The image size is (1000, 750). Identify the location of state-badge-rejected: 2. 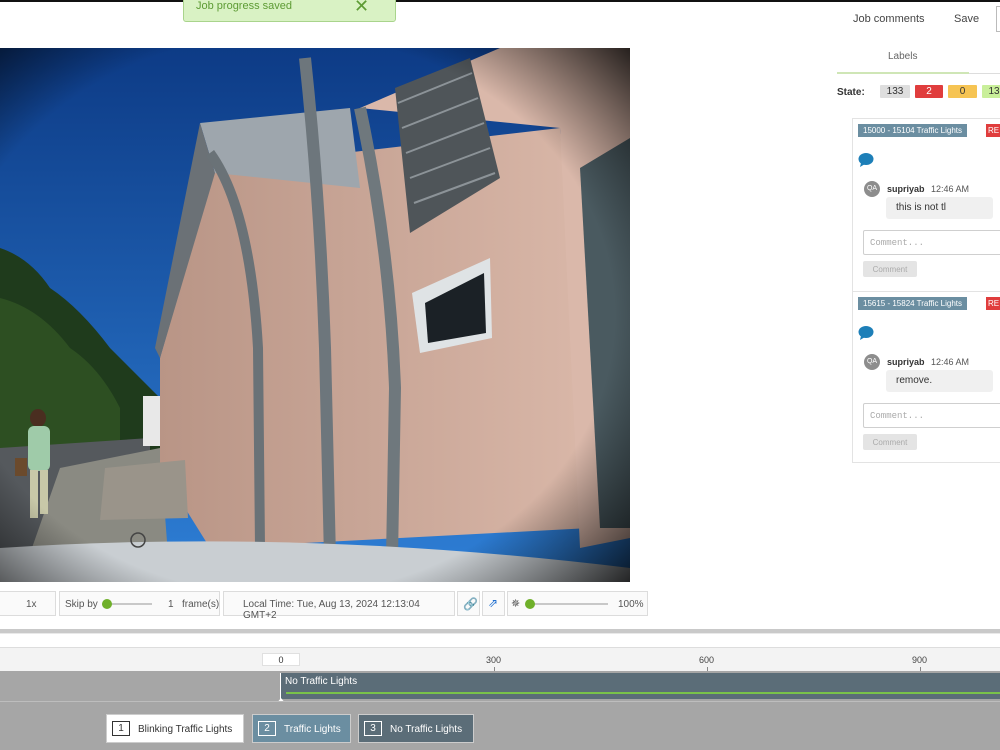
(929, 91).